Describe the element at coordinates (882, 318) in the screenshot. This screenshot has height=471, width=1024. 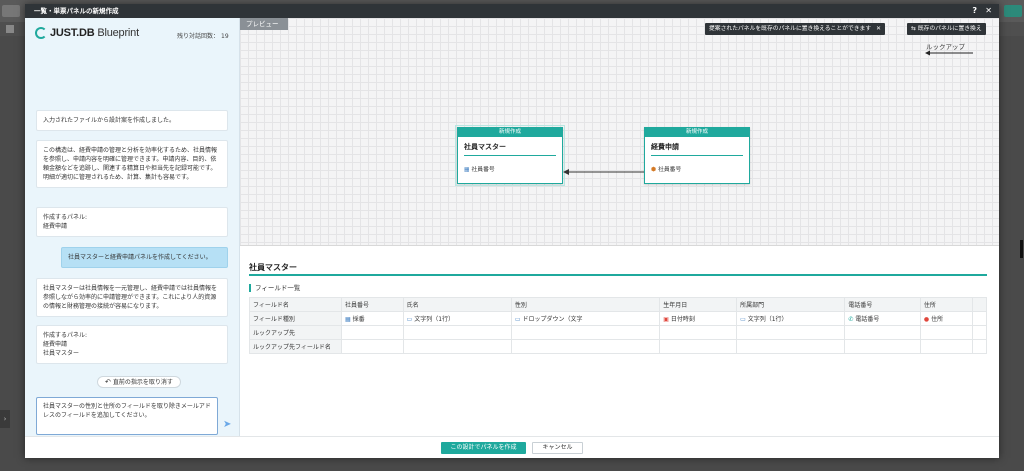
I see `field-type-cell: ✆ 電話番号` at that location.